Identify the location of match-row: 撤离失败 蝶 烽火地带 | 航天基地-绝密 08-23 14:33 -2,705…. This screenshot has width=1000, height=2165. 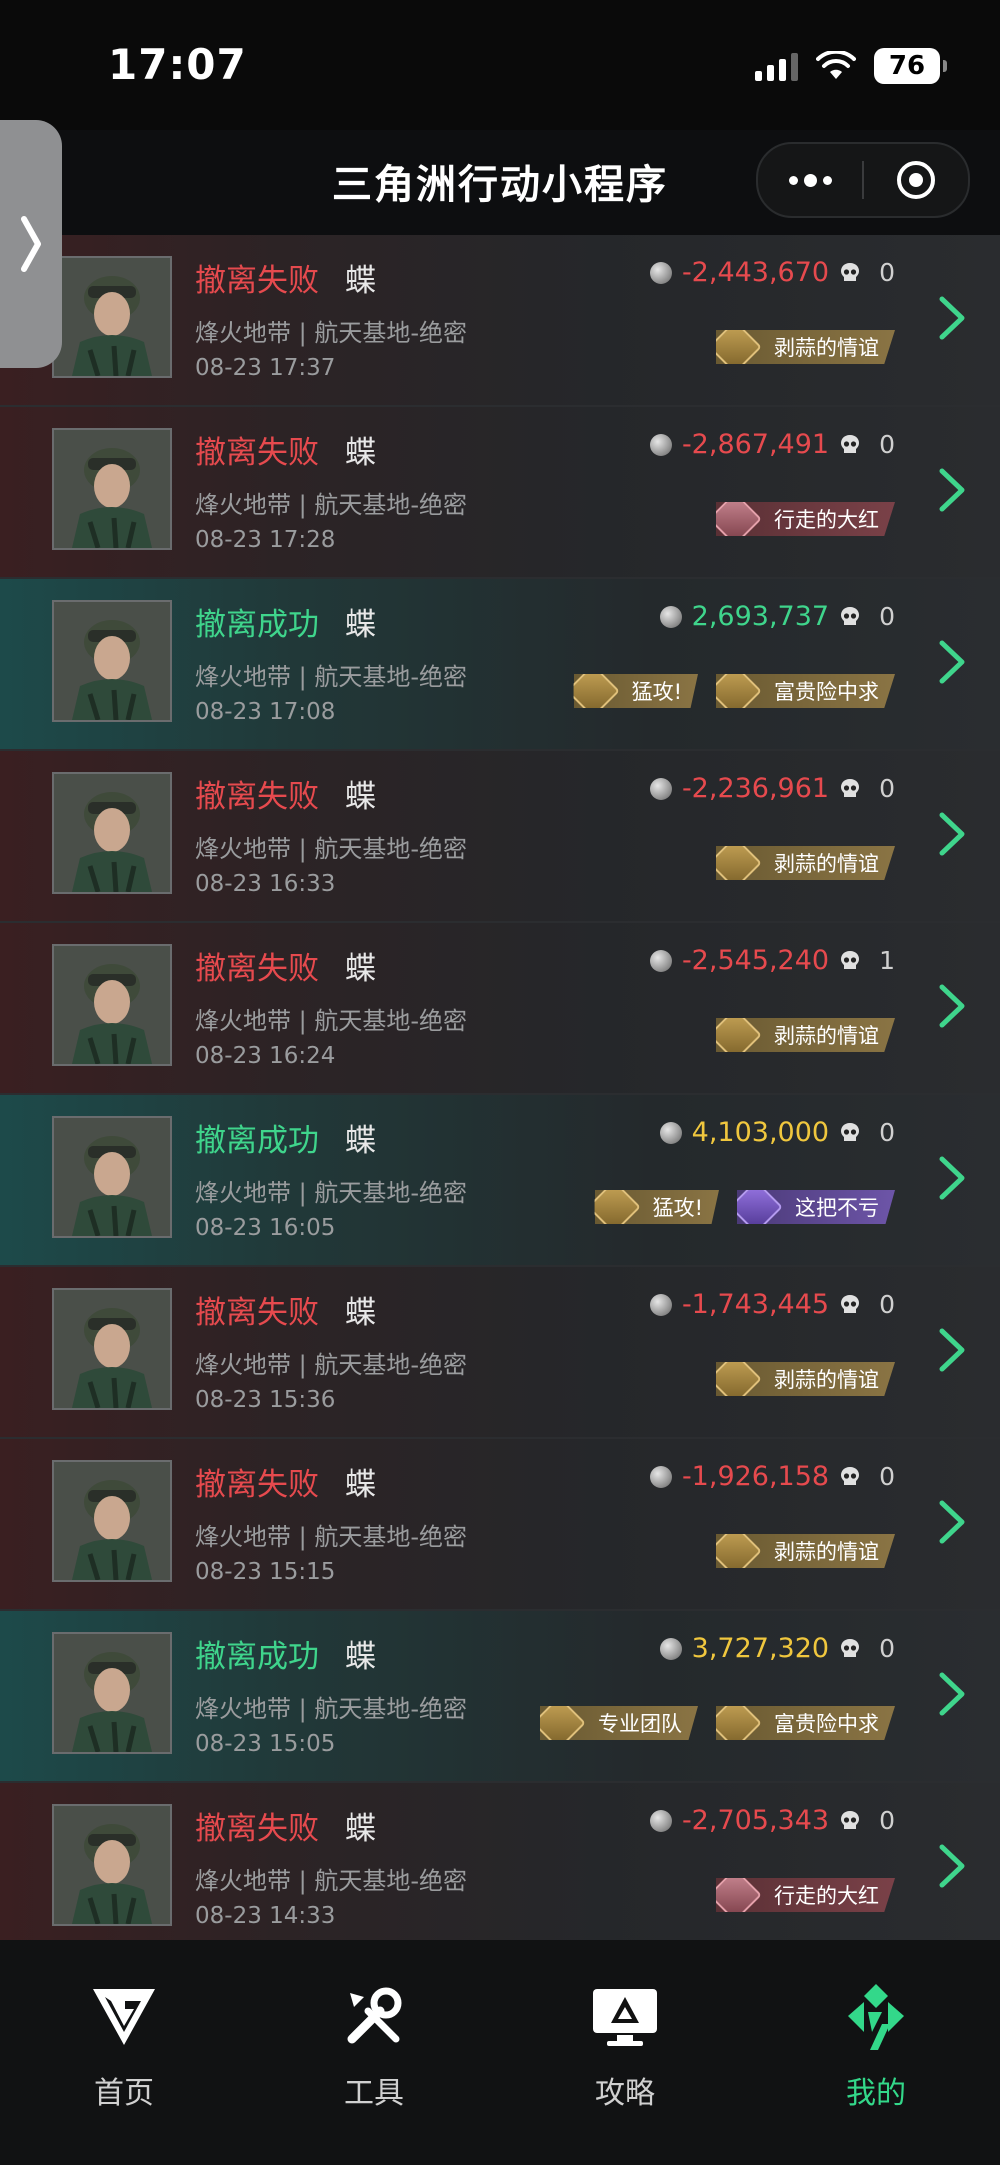
(500, 1861).